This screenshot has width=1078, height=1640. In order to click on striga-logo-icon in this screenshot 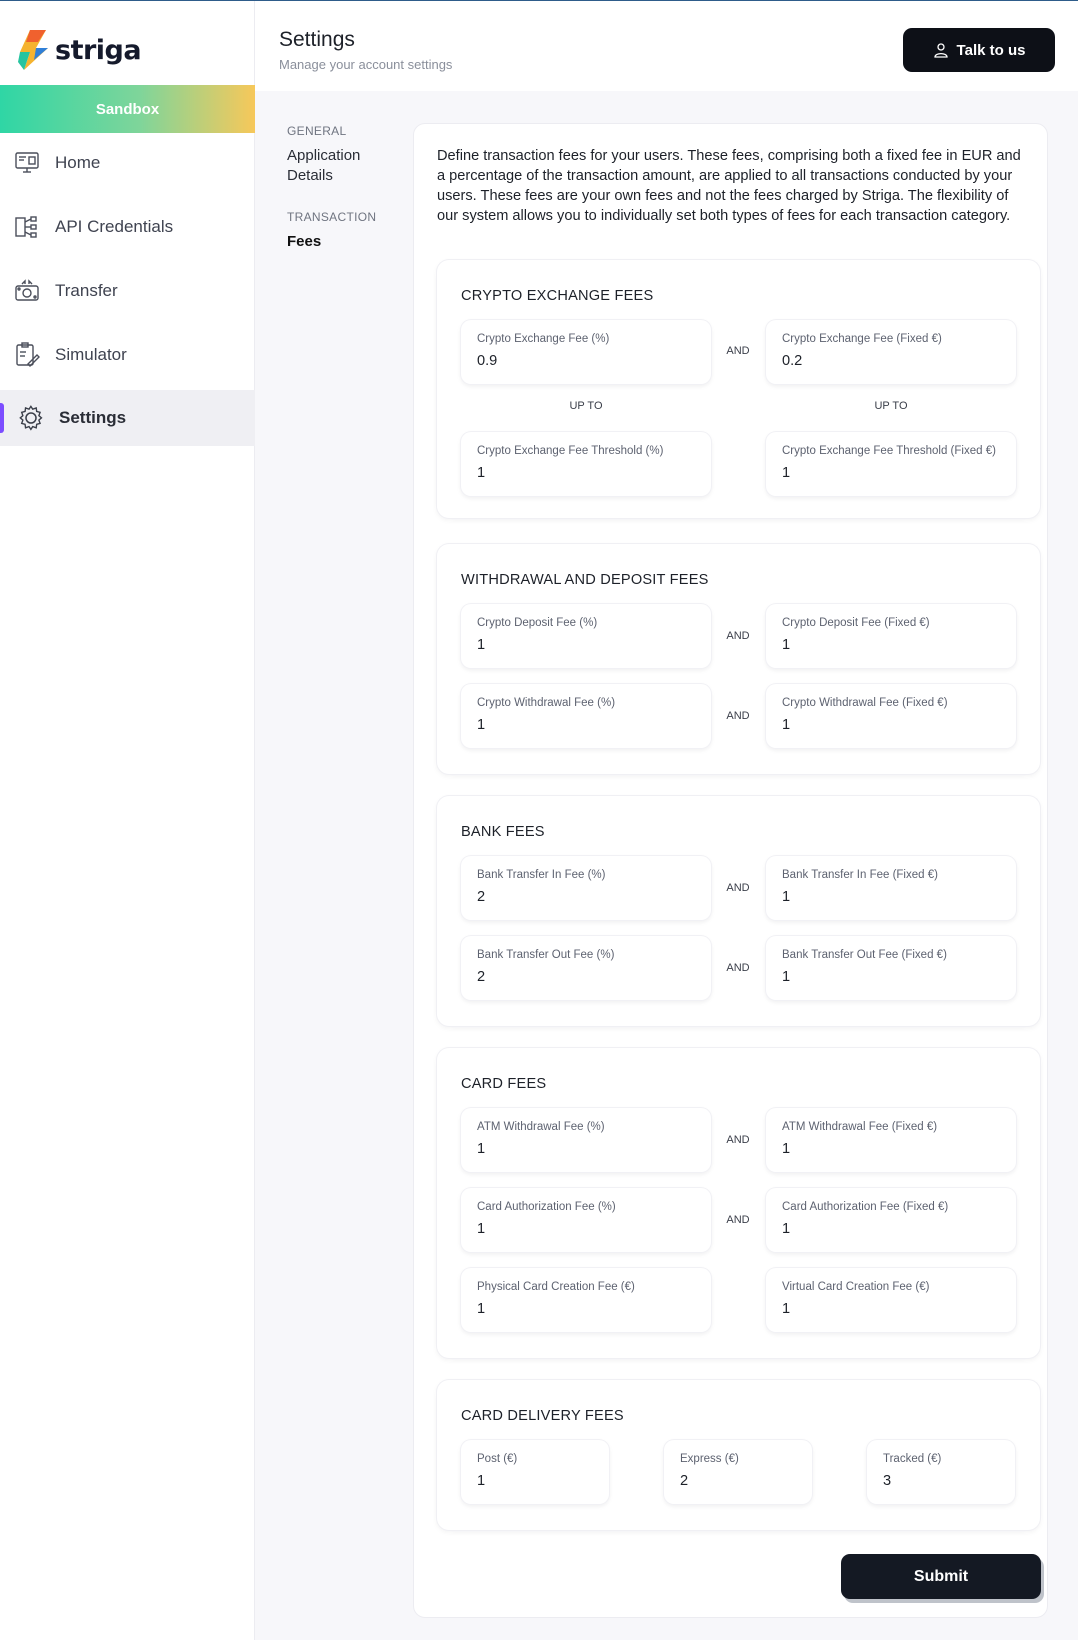, I will do `click(33, 50)`.